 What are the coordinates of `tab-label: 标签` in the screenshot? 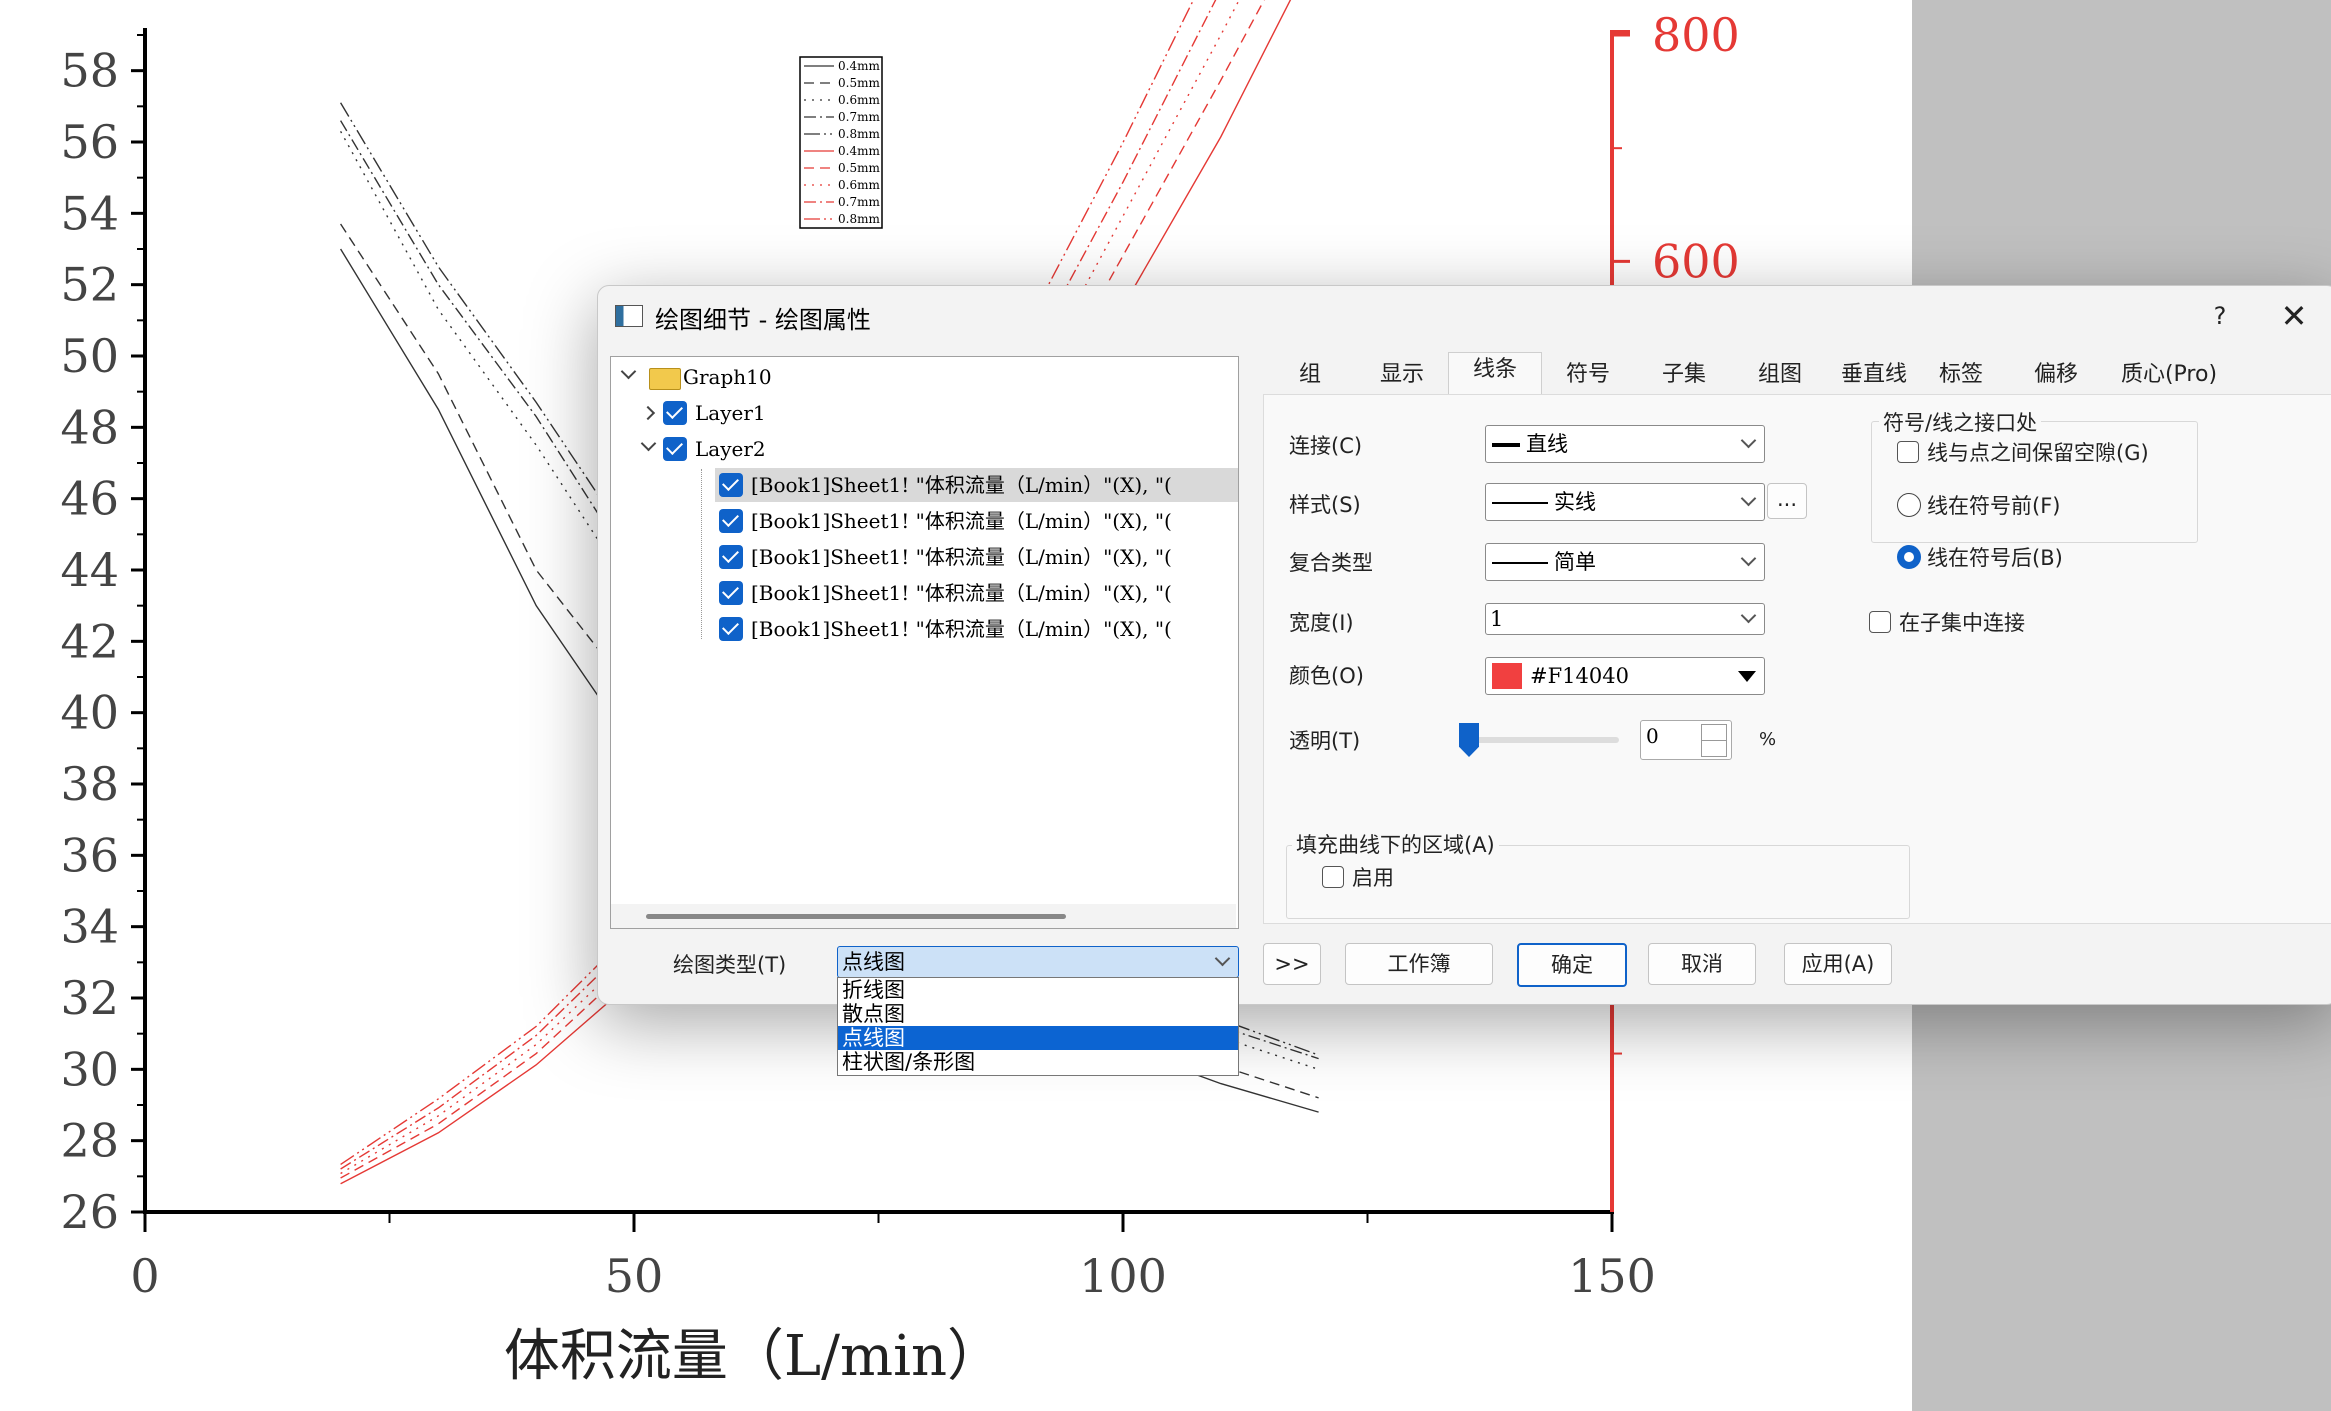 It's located at (1961, 375).